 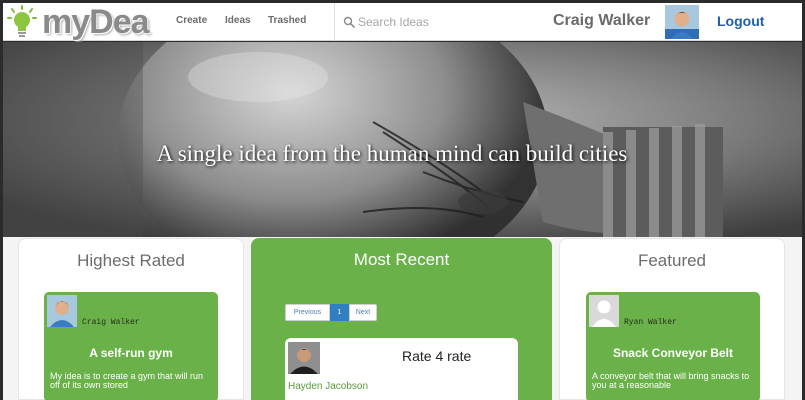 What do you see at coordinates (443, 22) in the screenshot?
I see `search-input` at bounding box center [443, 22].